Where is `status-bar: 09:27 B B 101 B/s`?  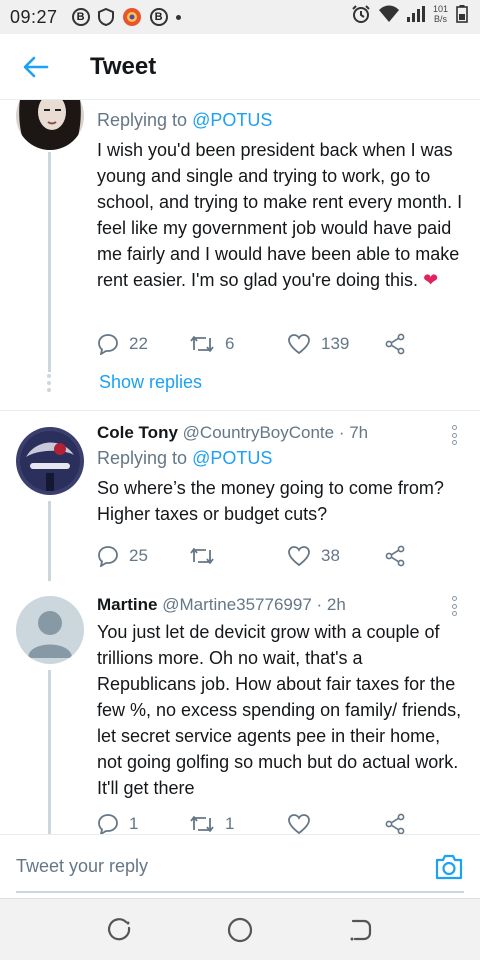 status-bar: 09:27 B B 101 B/s is located at coordinates (240, 17).